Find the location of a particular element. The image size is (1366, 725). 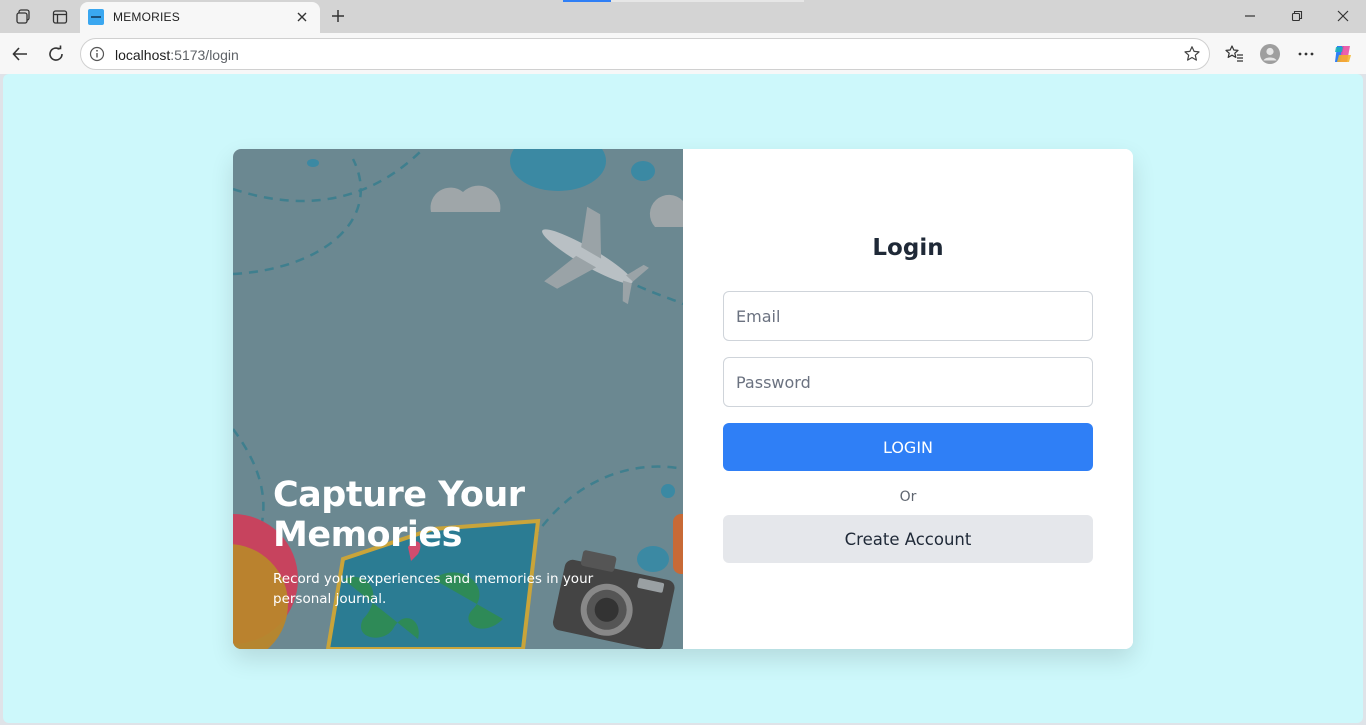

profile-icon is located at coordinates (1270, 54).